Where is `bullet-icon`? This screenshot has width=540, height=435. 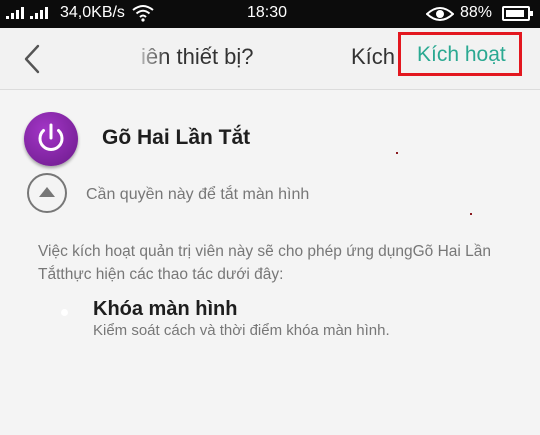 bullet-icon is located at coordinates (64, 312).